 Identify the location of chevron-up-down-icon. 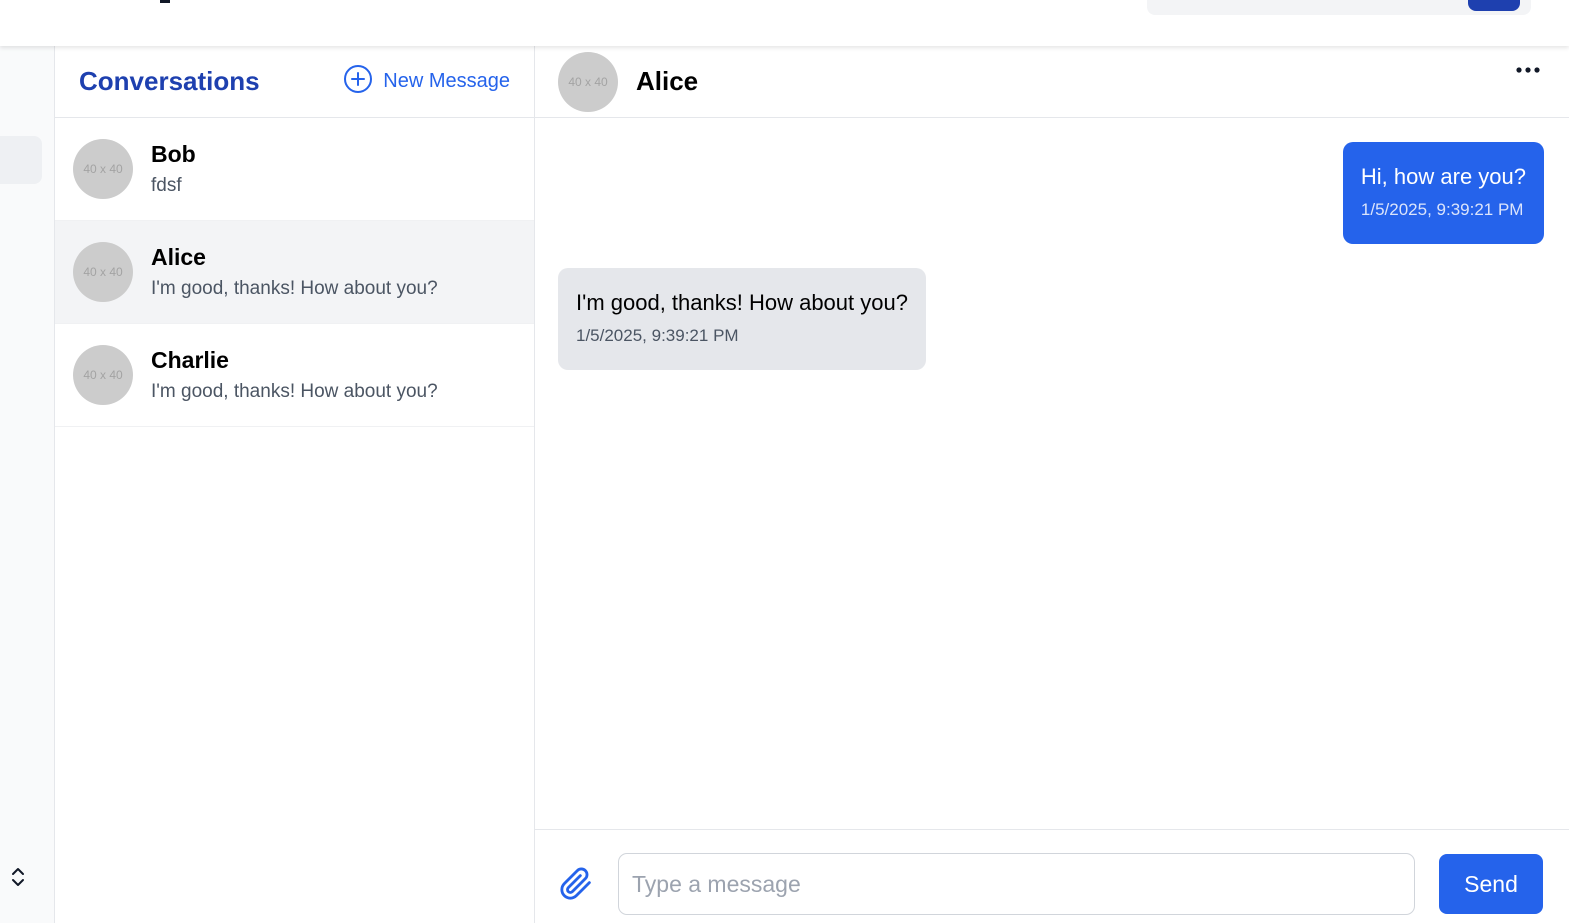
(18, 877).